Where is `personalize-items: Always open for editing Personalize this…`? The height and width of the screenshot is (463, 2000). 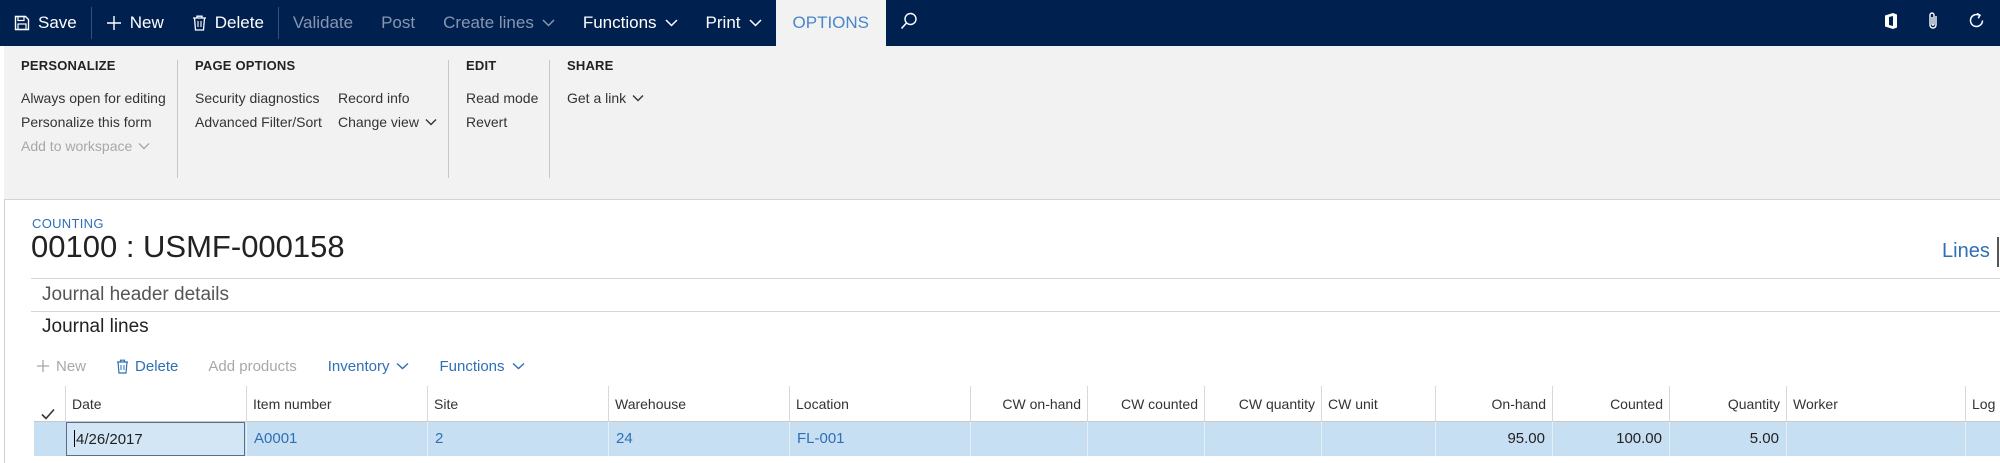 personalize-items: Always open for editing Personalize this… is located at coordinates (93, 122).